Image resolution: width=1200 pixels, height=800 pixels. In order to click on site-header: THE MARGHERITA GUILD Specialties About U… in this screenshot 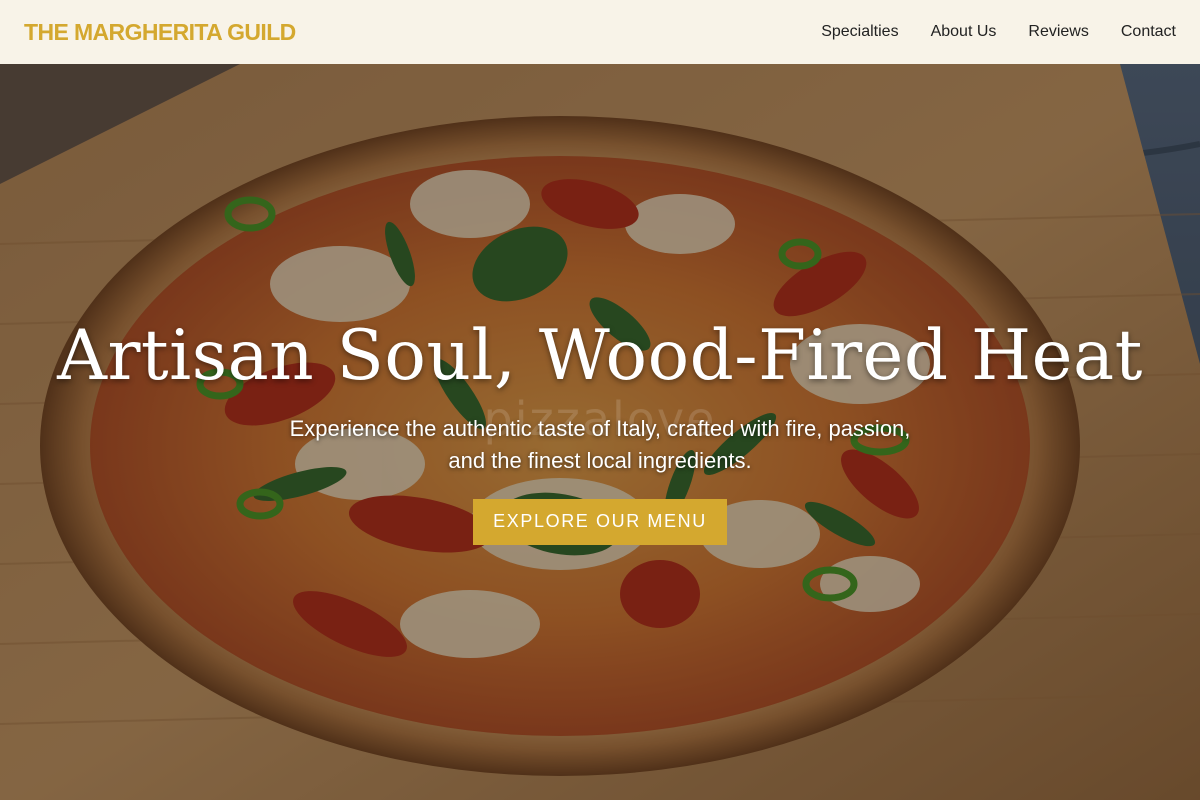, I will do `click(600, 32)`.